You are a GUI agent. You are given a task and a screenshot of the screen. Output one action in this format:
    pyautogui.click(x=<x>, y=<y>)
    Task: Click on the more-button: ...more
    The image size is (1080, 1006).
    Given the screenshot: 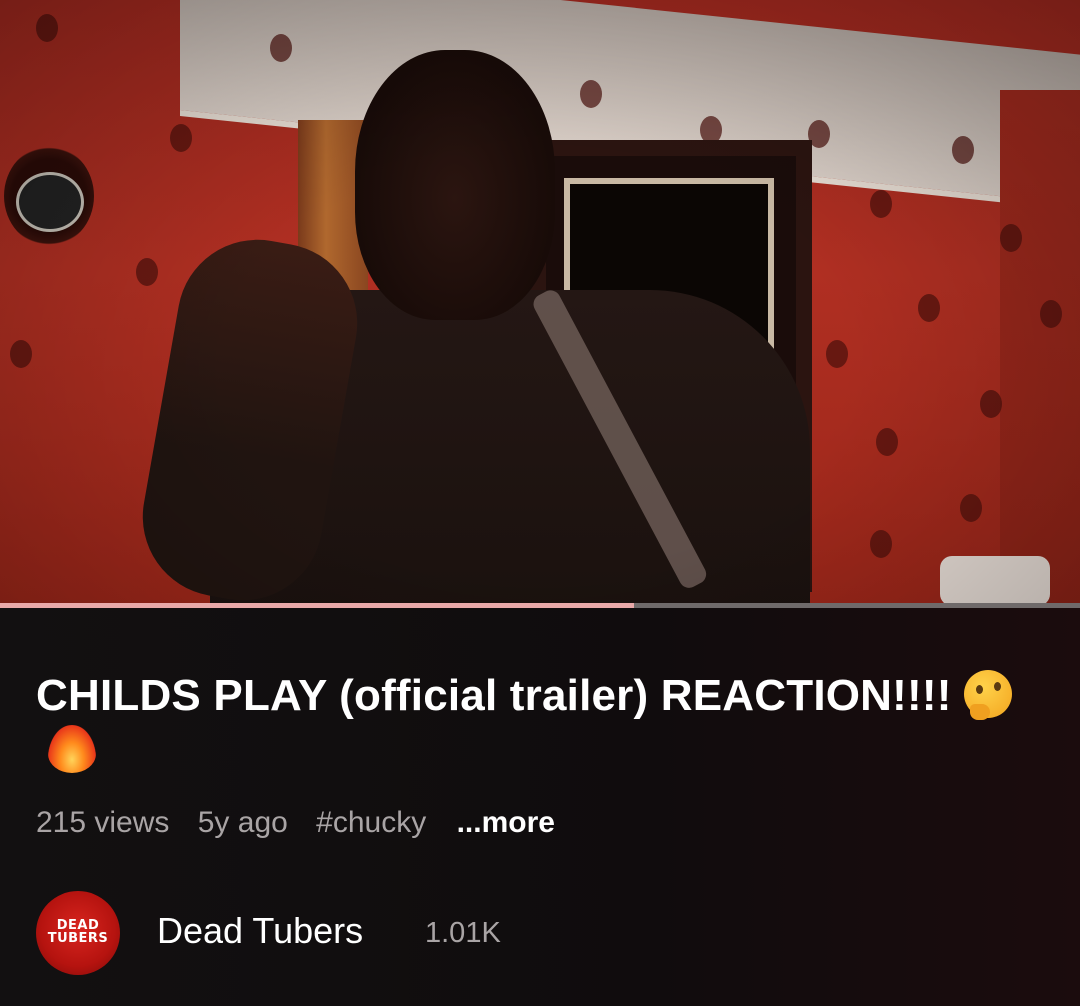 What is the action you would take?
    pyautogui.click(x=506, y=822)
    